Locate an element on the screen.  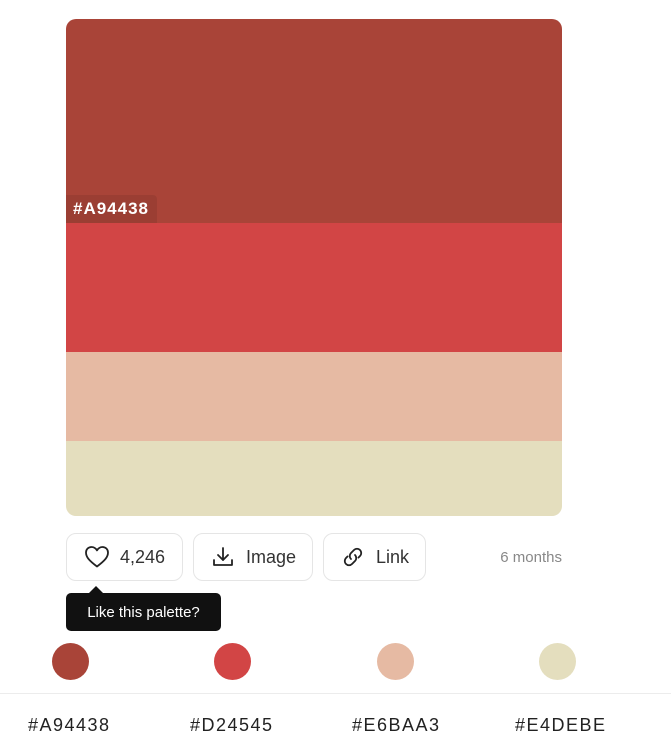
download-image-button: Image is located at coordinates (253, 557).